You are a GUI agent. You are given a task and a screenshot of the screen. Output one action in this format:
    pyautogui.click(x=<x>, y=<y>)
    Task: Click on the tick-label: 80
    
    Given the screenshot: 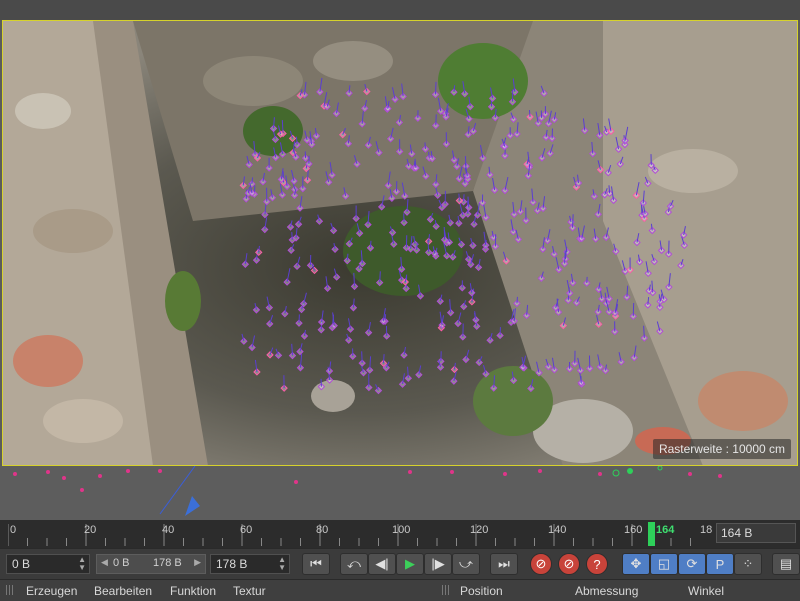 What is the action you would take?
    pyautogui.click(x=322, y=530)
    